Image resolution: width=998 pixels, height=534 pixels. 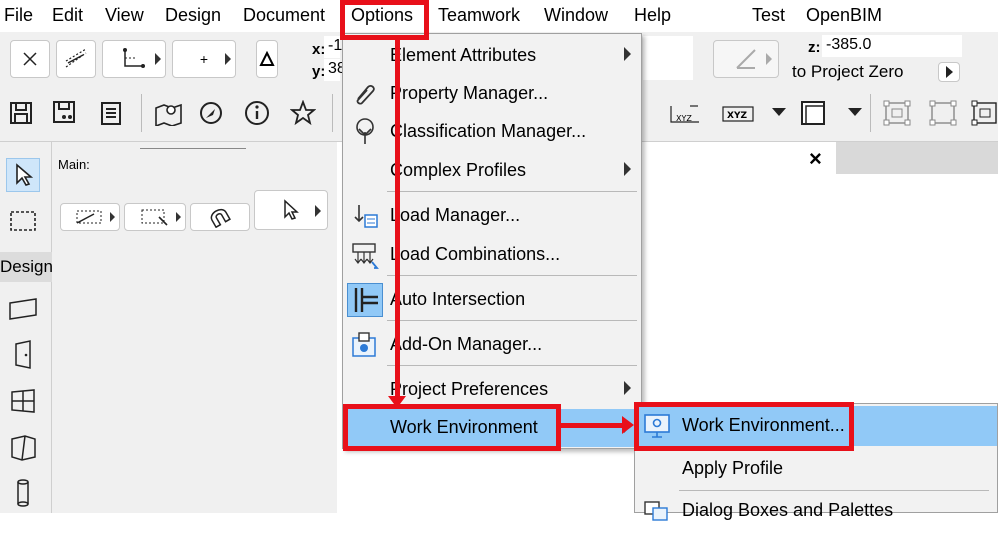 What do you see at coordinates (90, 217) in the screenshot?
I see `selection-method-button` at bounding box center [90, 217].